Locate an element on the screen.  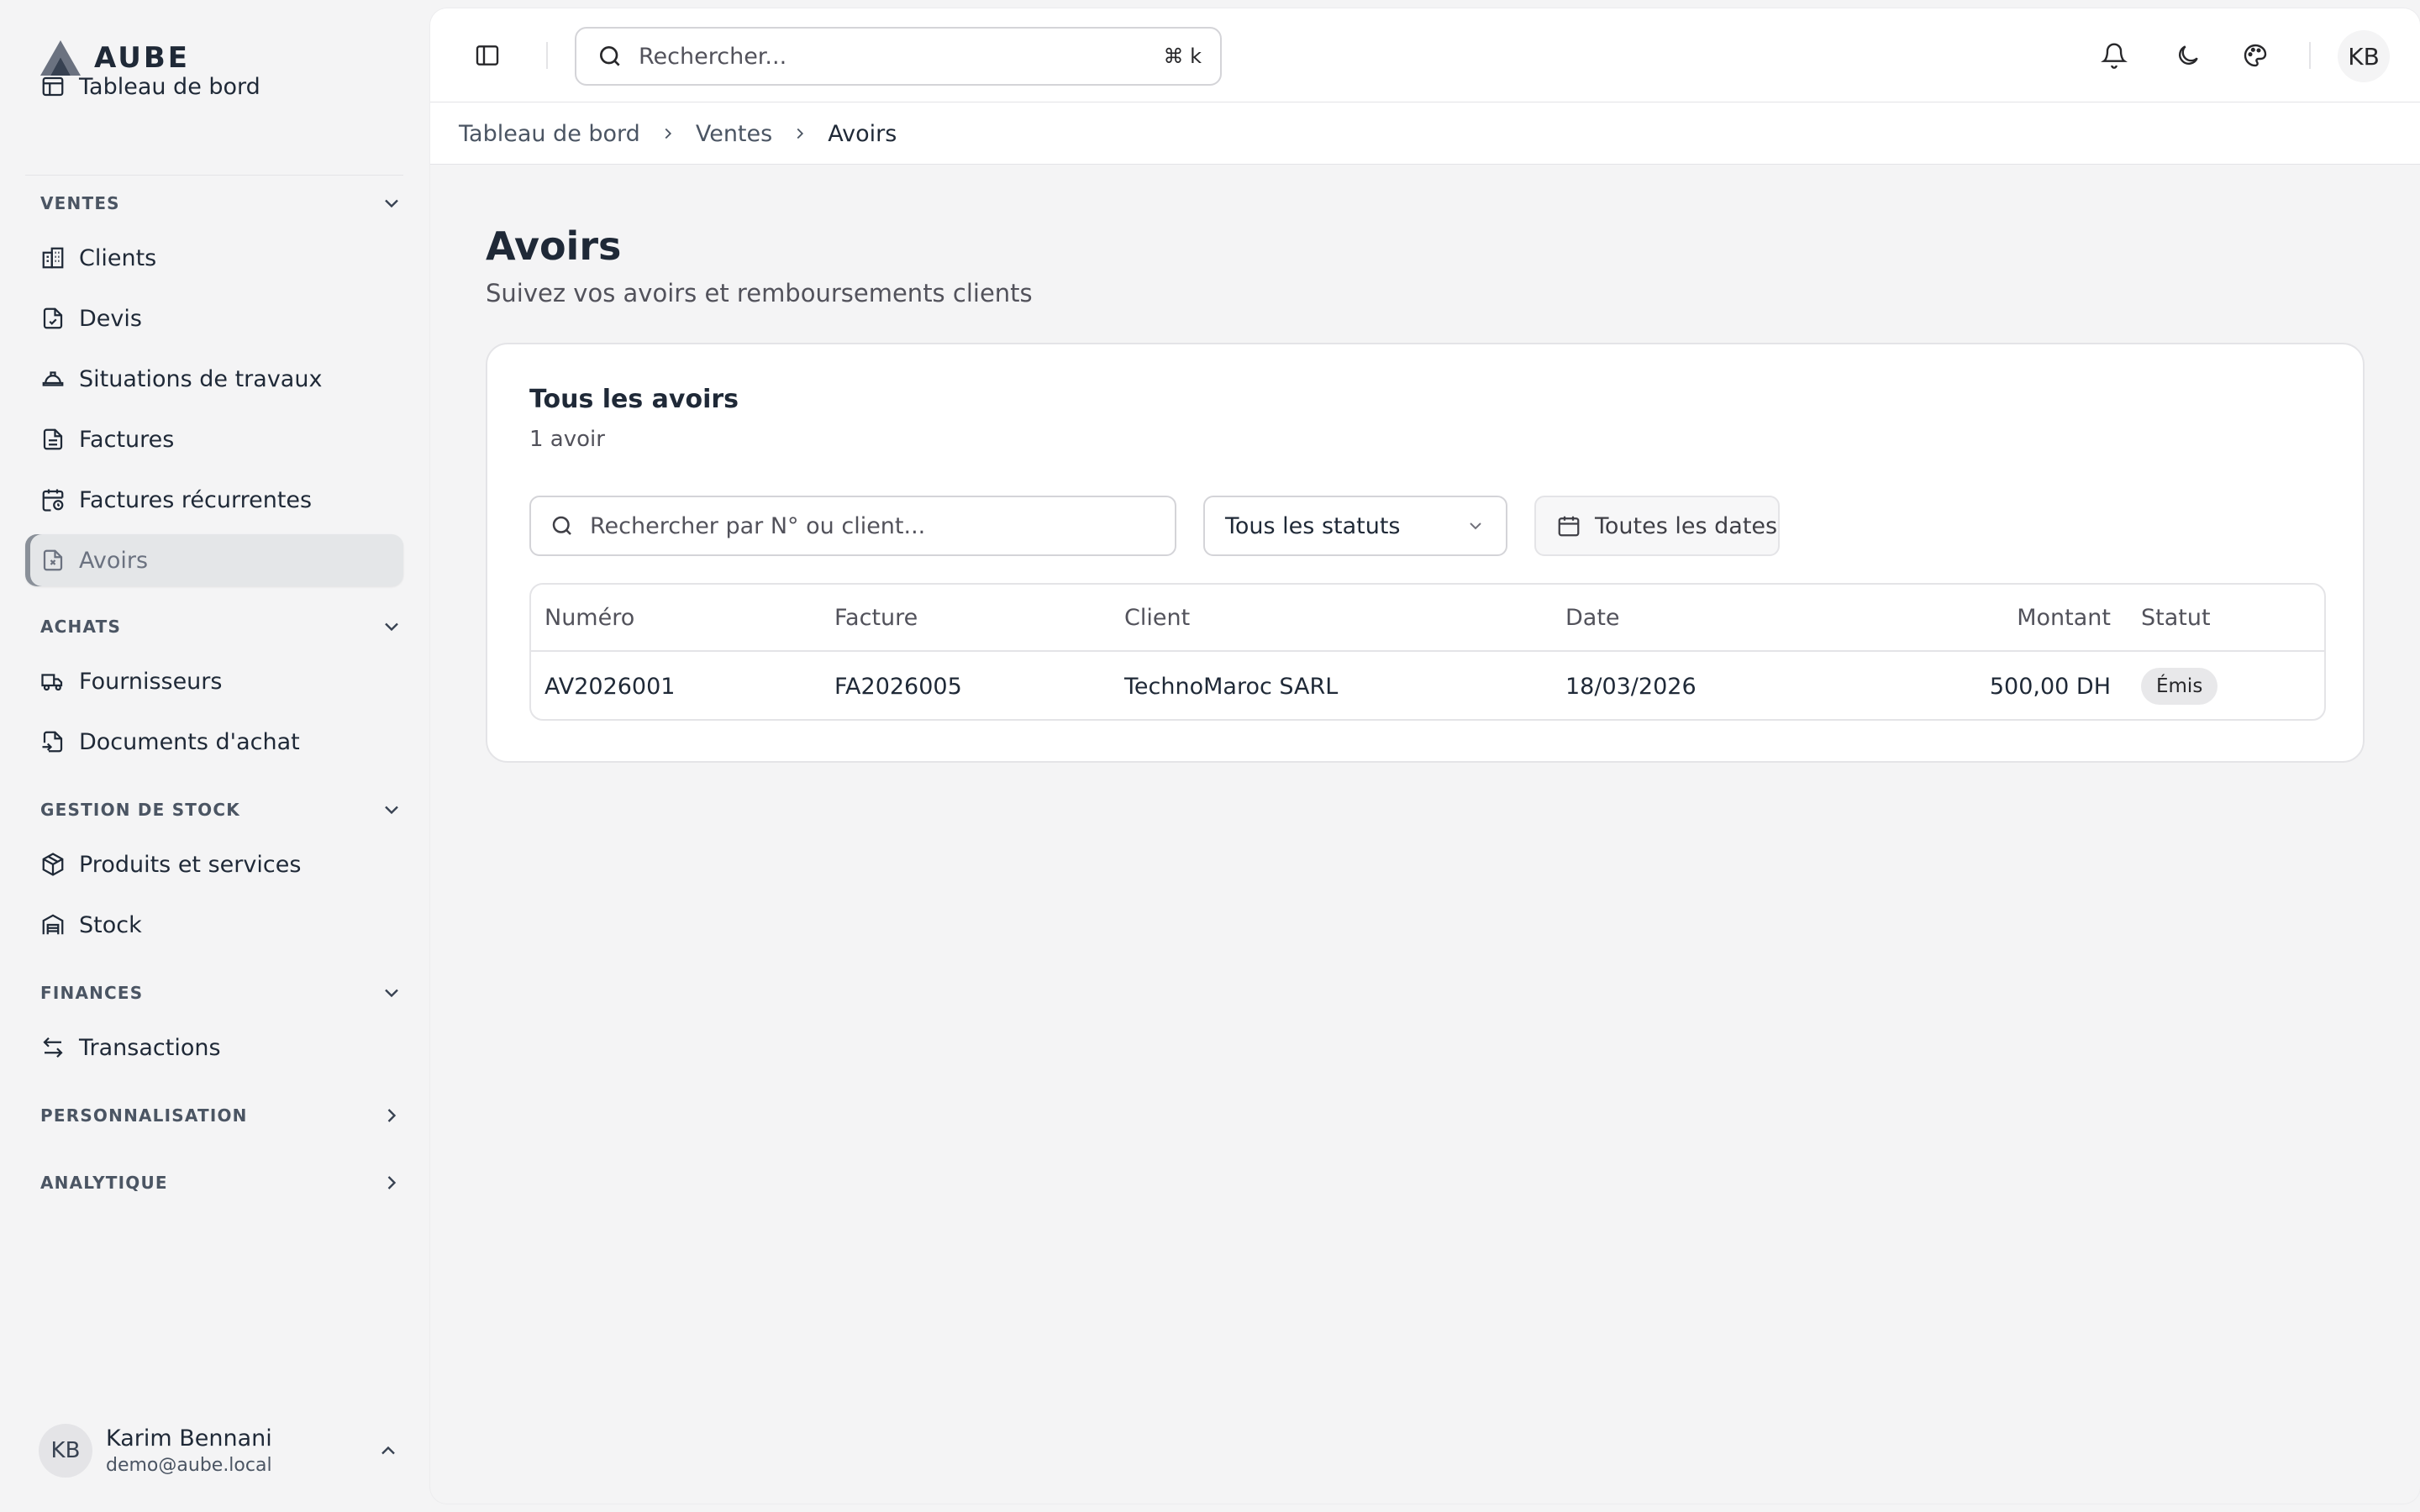
hard-hat-icon is located at coordinates (53, 378).